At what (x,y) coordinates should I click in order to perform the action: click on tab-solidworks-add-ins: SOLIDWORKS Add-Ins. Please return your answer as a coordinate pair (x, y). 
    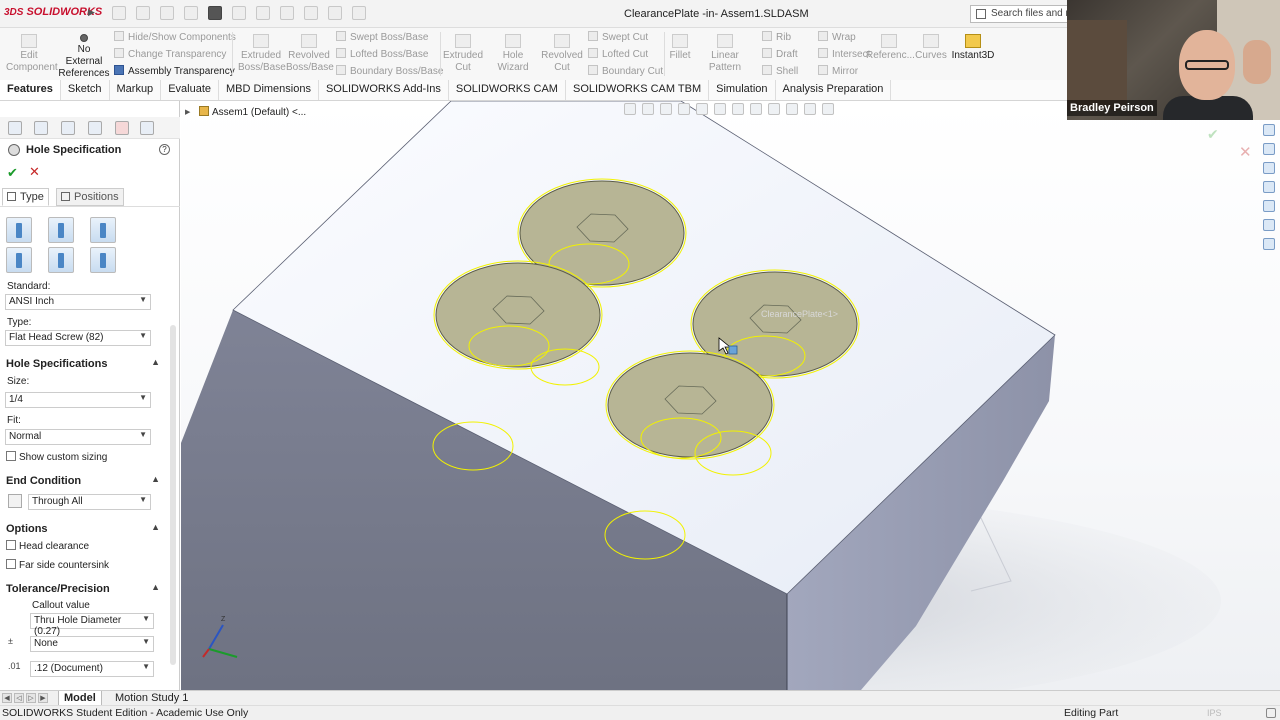
    Looking at the image, I should click on (384, 90).